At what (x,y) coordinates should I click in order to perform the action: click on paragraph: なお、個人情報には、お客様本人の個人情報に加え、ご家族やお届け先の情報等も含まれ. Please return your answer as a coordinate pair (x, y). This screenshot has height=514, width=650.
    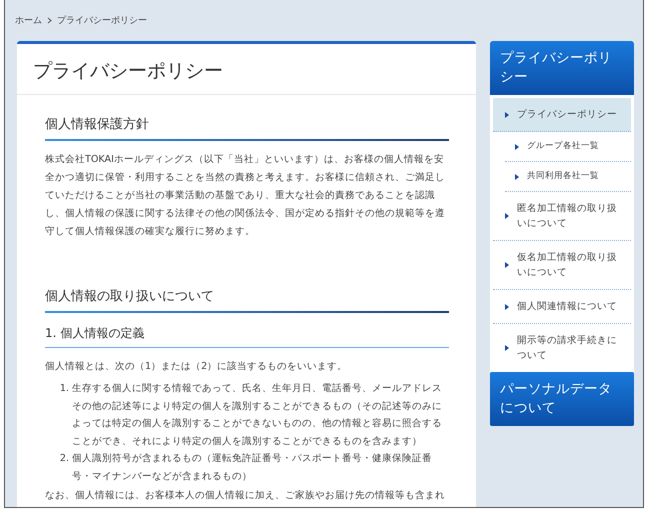
    Looking at the image, I should click on (245, 496).